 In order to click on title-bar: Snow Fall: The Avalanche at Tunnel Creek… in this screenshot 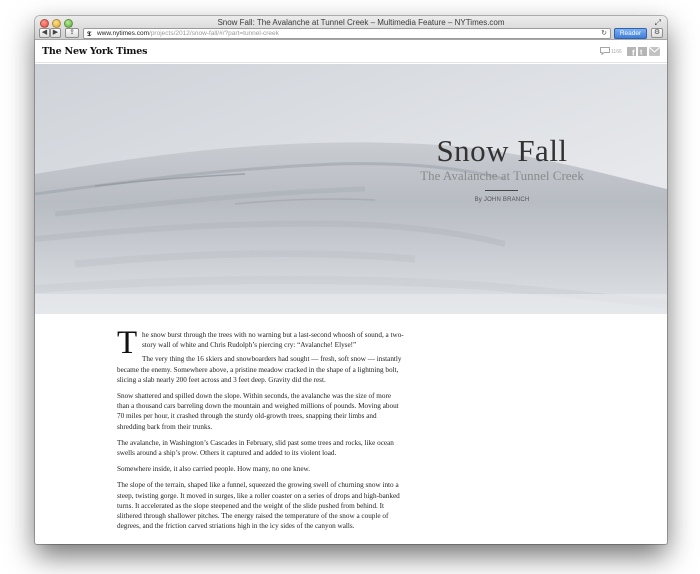, I will do `click(351, 28)`.